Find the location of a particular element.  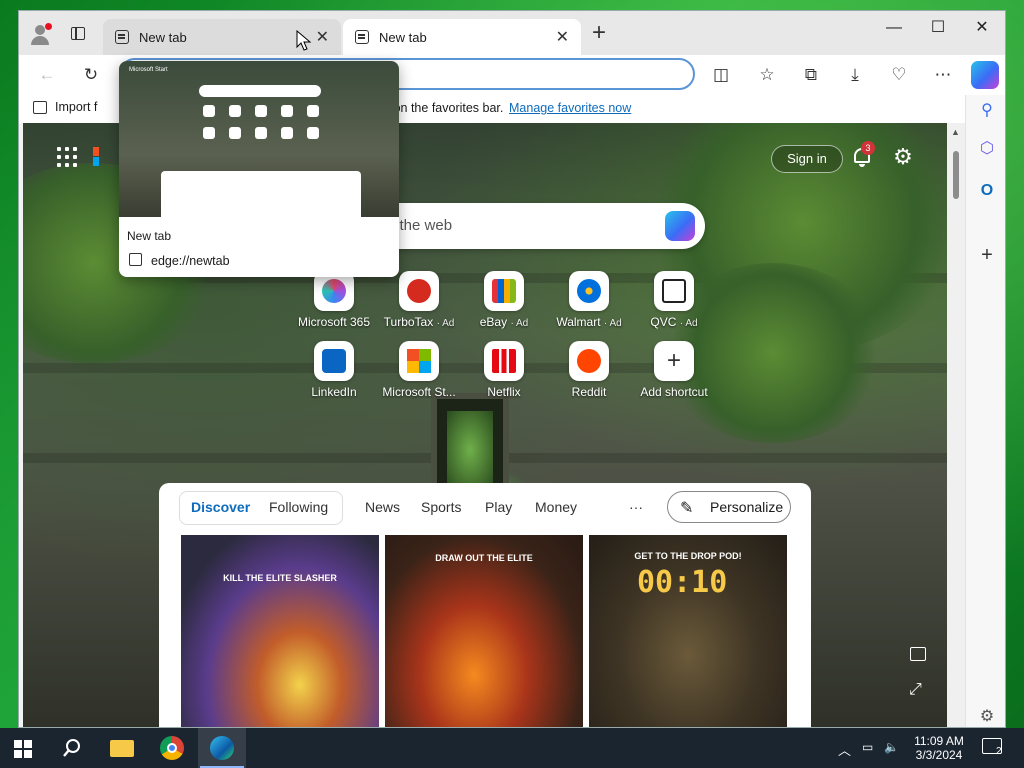

clock-time: 11:09 AM is located at coordinates (939, 741).